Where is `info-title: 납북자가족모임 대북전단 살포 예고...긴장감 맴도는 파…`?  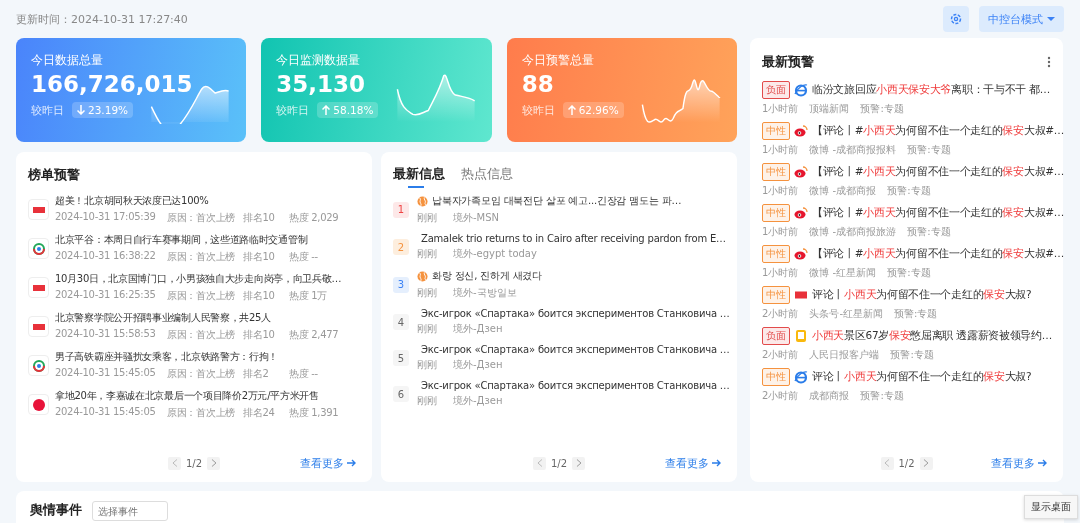
info-title: 납북자가족모임 대북전단 살포 예고...긴장감 맴도는 파… is located at coordinates (557, 201).